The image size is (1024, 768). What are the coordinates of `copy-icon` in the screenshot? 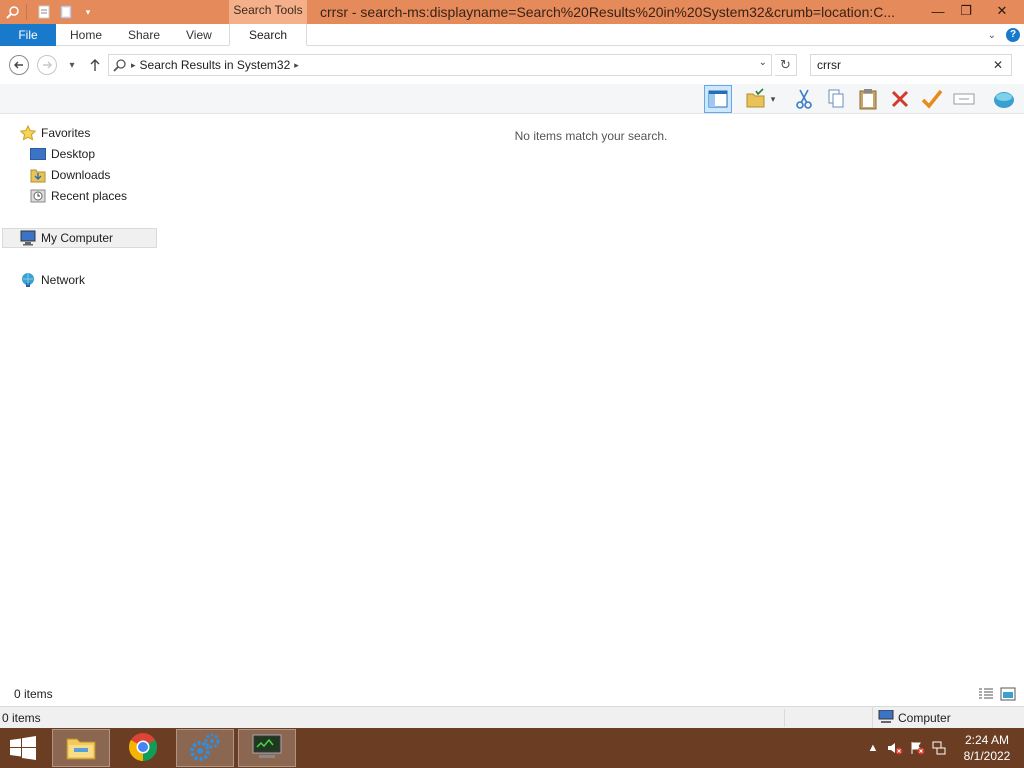 It's located at (836, 99).